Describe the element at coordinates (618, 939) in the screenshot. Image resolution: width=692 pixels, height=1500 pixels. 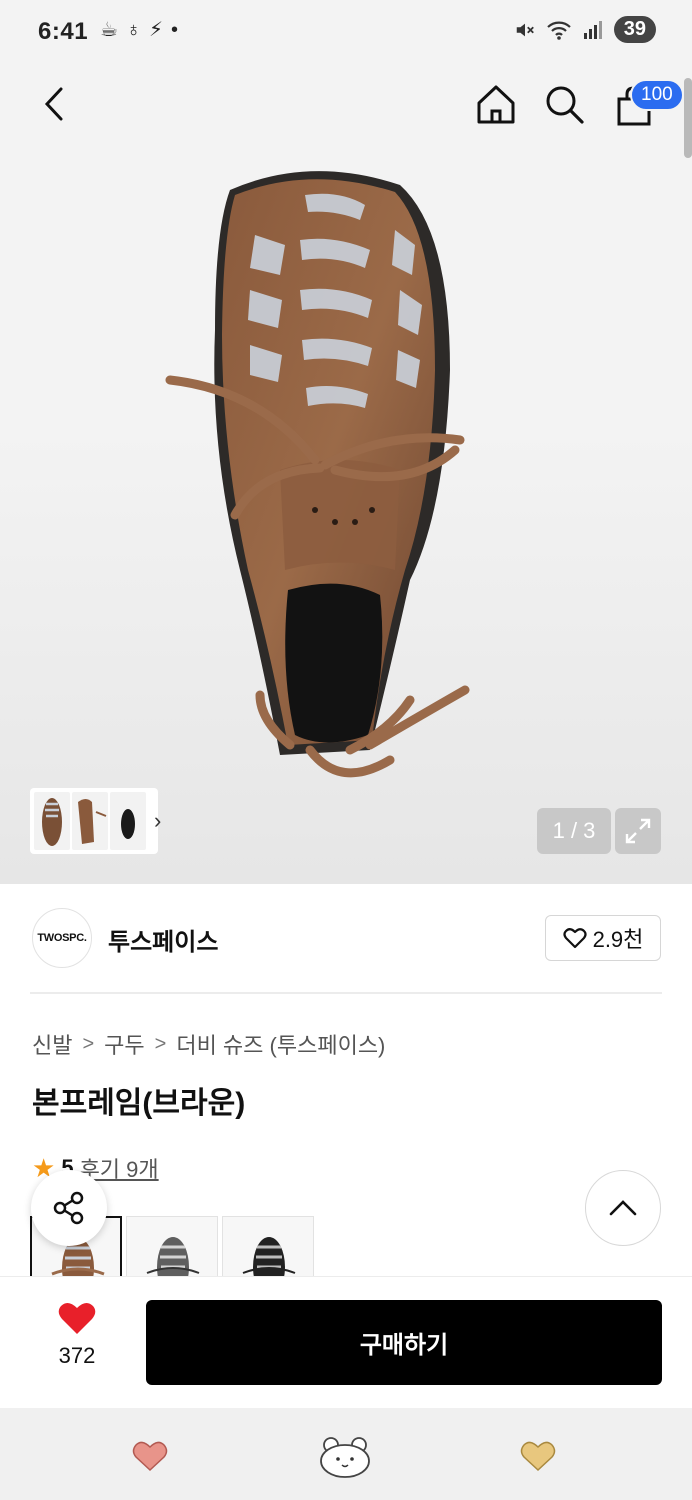
I see `brand-like-count: 2.9천` at that location.